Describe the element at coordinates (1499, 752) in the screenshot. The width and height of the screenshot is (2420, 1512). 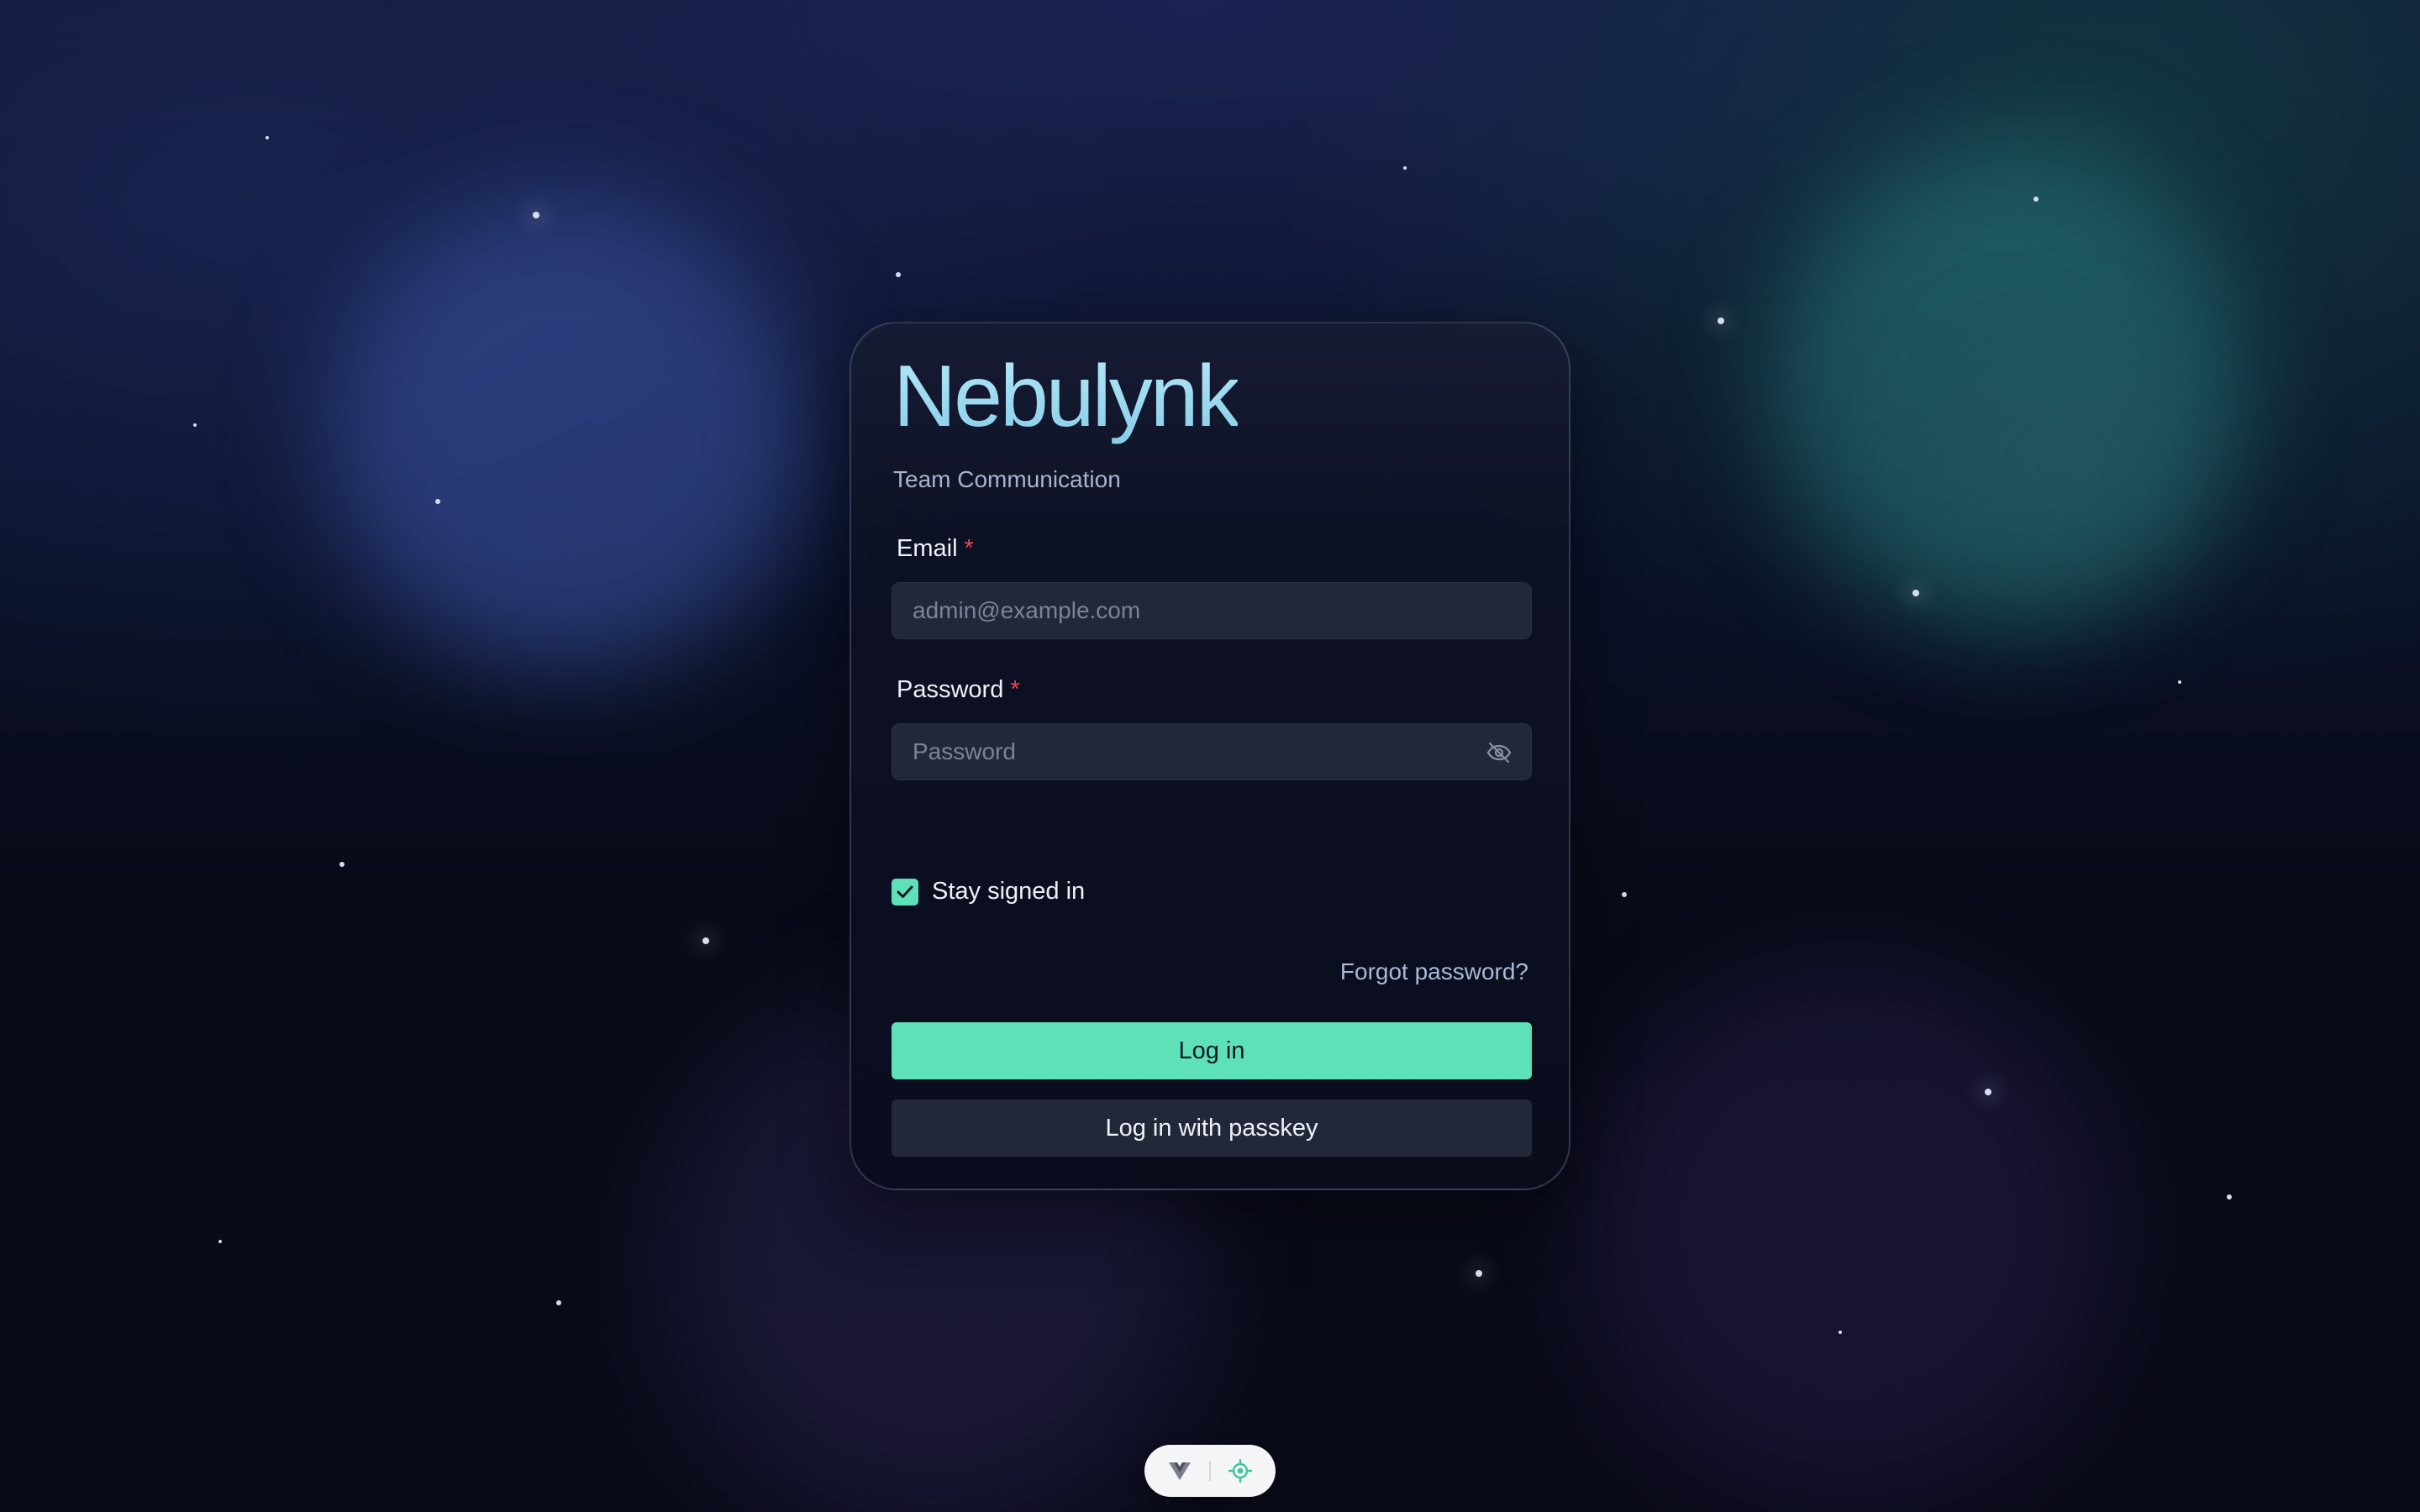
I see `eye-off-icon` at that location.